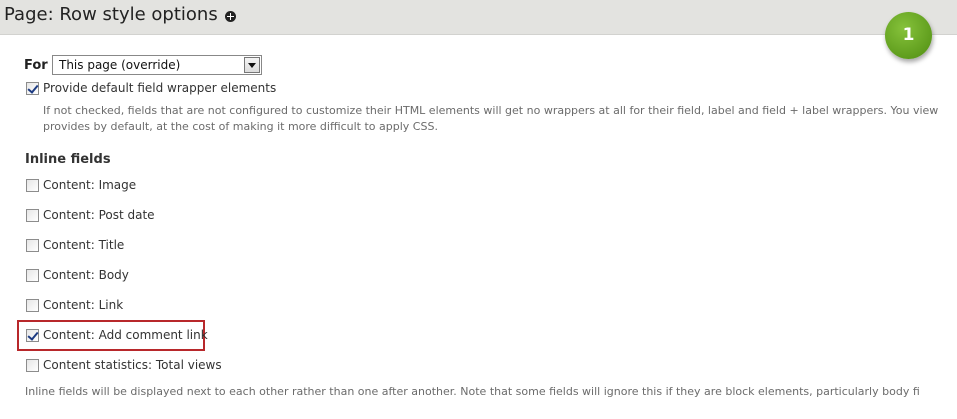  Describe the element at coordinates (83, 305) in the screenshot. I see `inline-field-label: Content: Link` at that location.